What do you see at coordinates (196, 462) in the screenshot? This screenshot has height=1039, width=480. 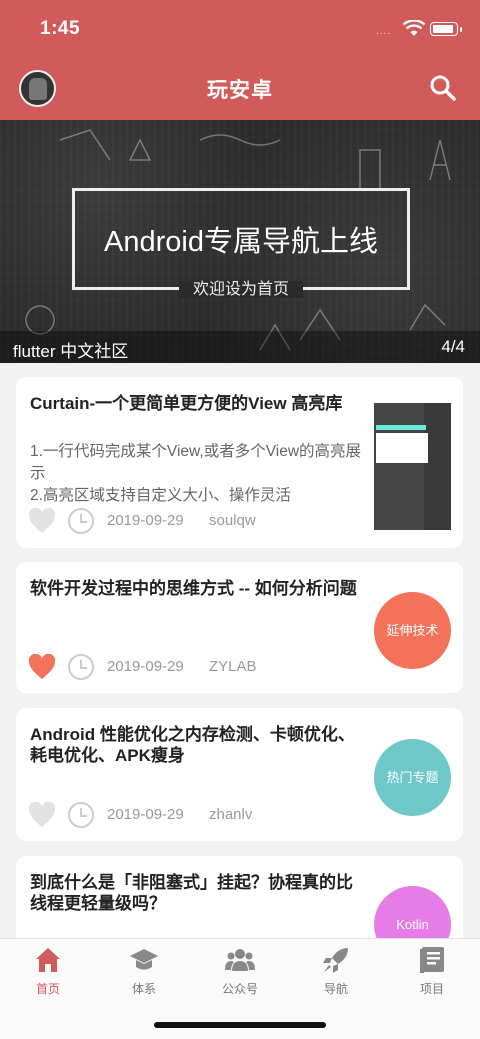 I see `article-desc-line: 1.一行代码完成某个View,或者多个View的高亮展示` at bounding box center [196, 462].